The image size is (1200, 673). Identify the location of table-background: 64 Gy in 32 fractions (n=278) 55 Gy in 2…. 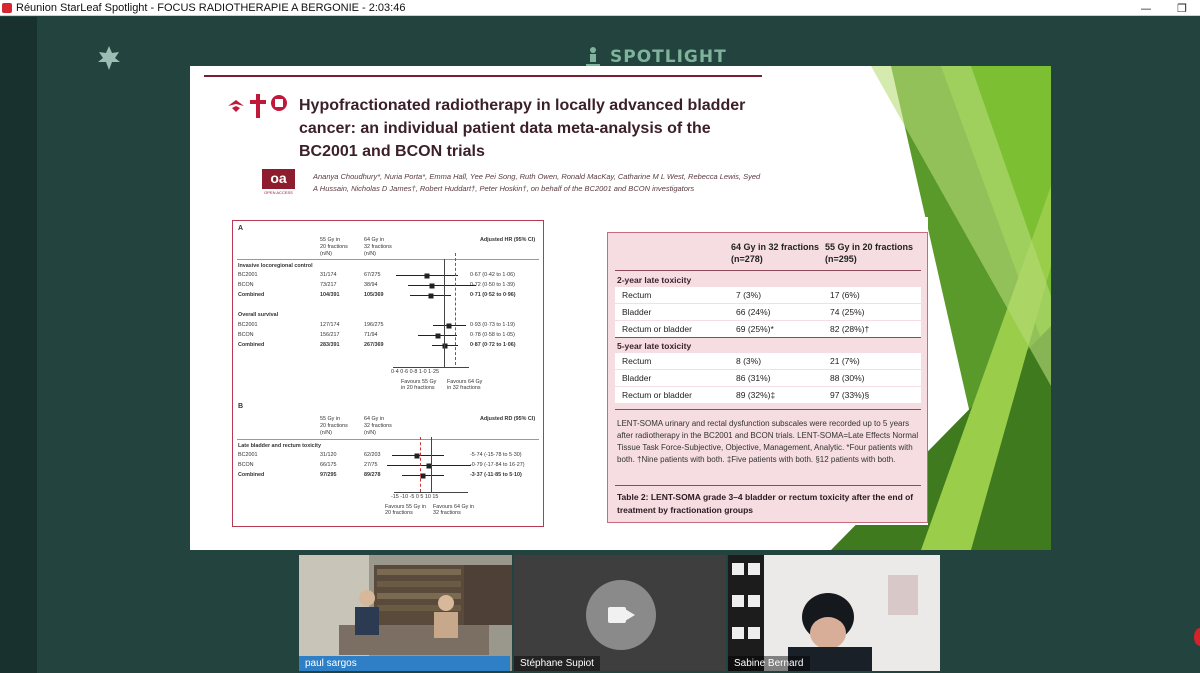
(767, 377).